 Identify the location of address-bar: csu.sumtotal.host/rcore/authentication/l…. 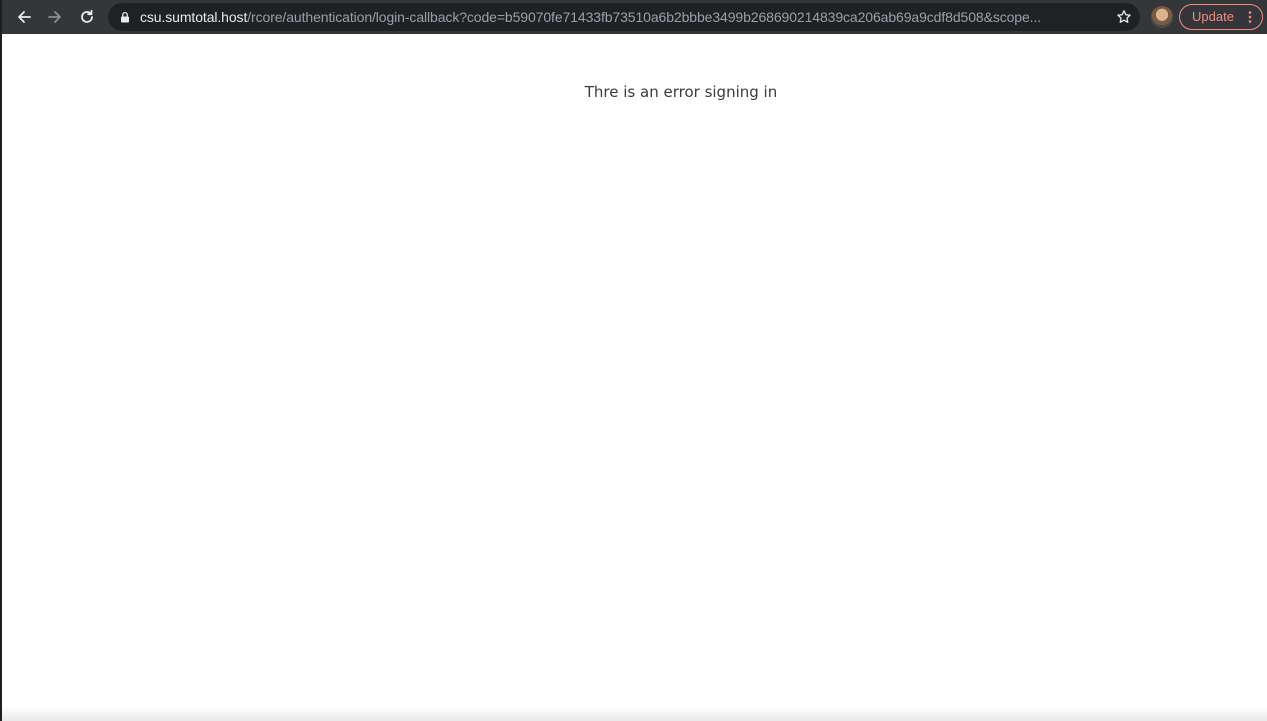
(624, 17).